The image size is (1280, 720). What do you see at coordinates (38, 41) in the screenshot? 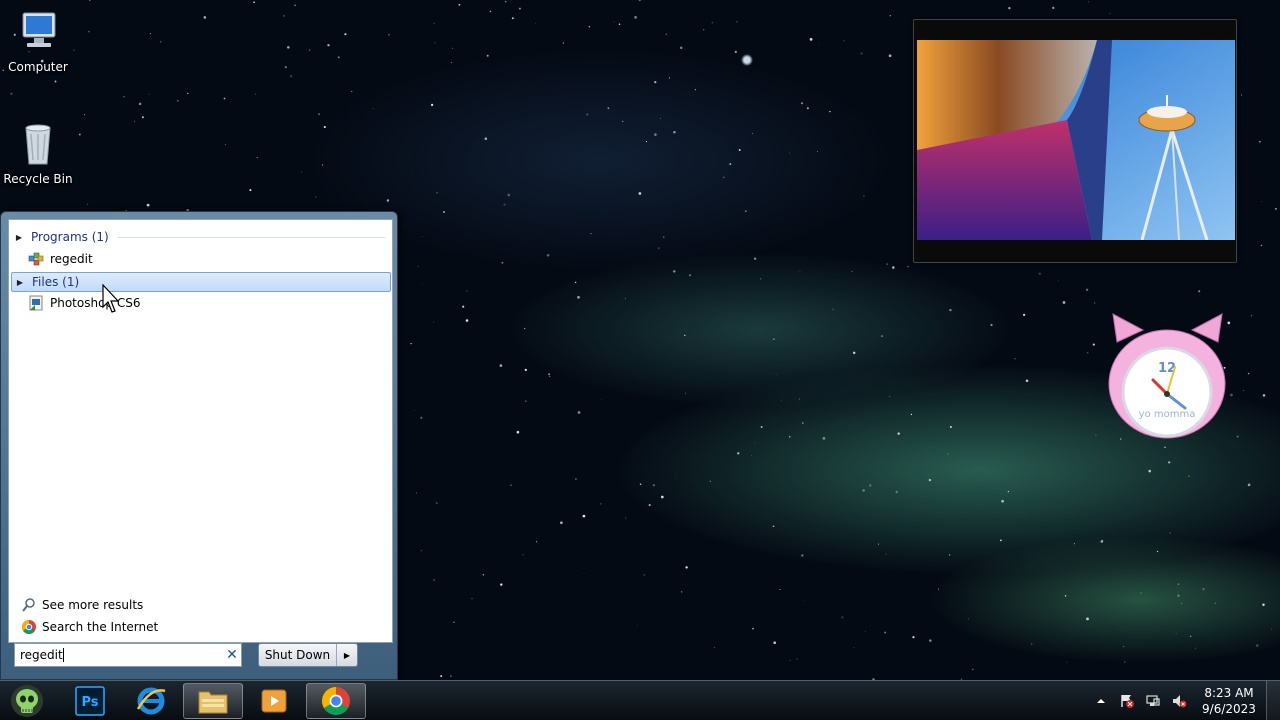
I see `computer-desktop-icon: Computer` at bounding box center [38, 41].